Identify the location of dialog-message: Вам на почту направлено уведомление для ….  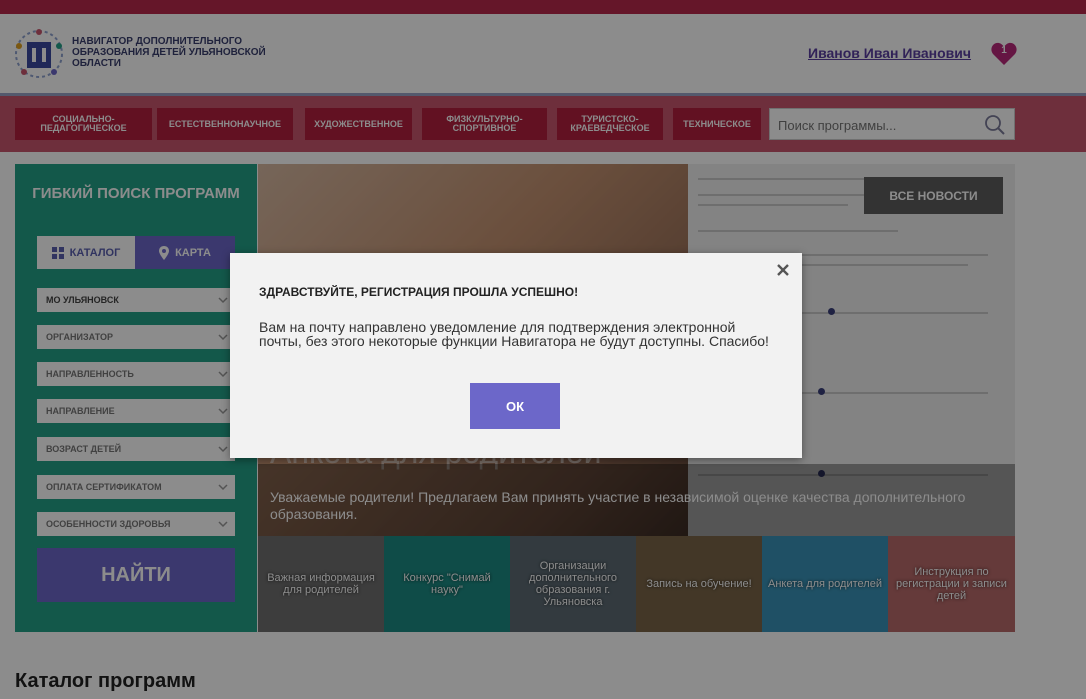
(514, 334).